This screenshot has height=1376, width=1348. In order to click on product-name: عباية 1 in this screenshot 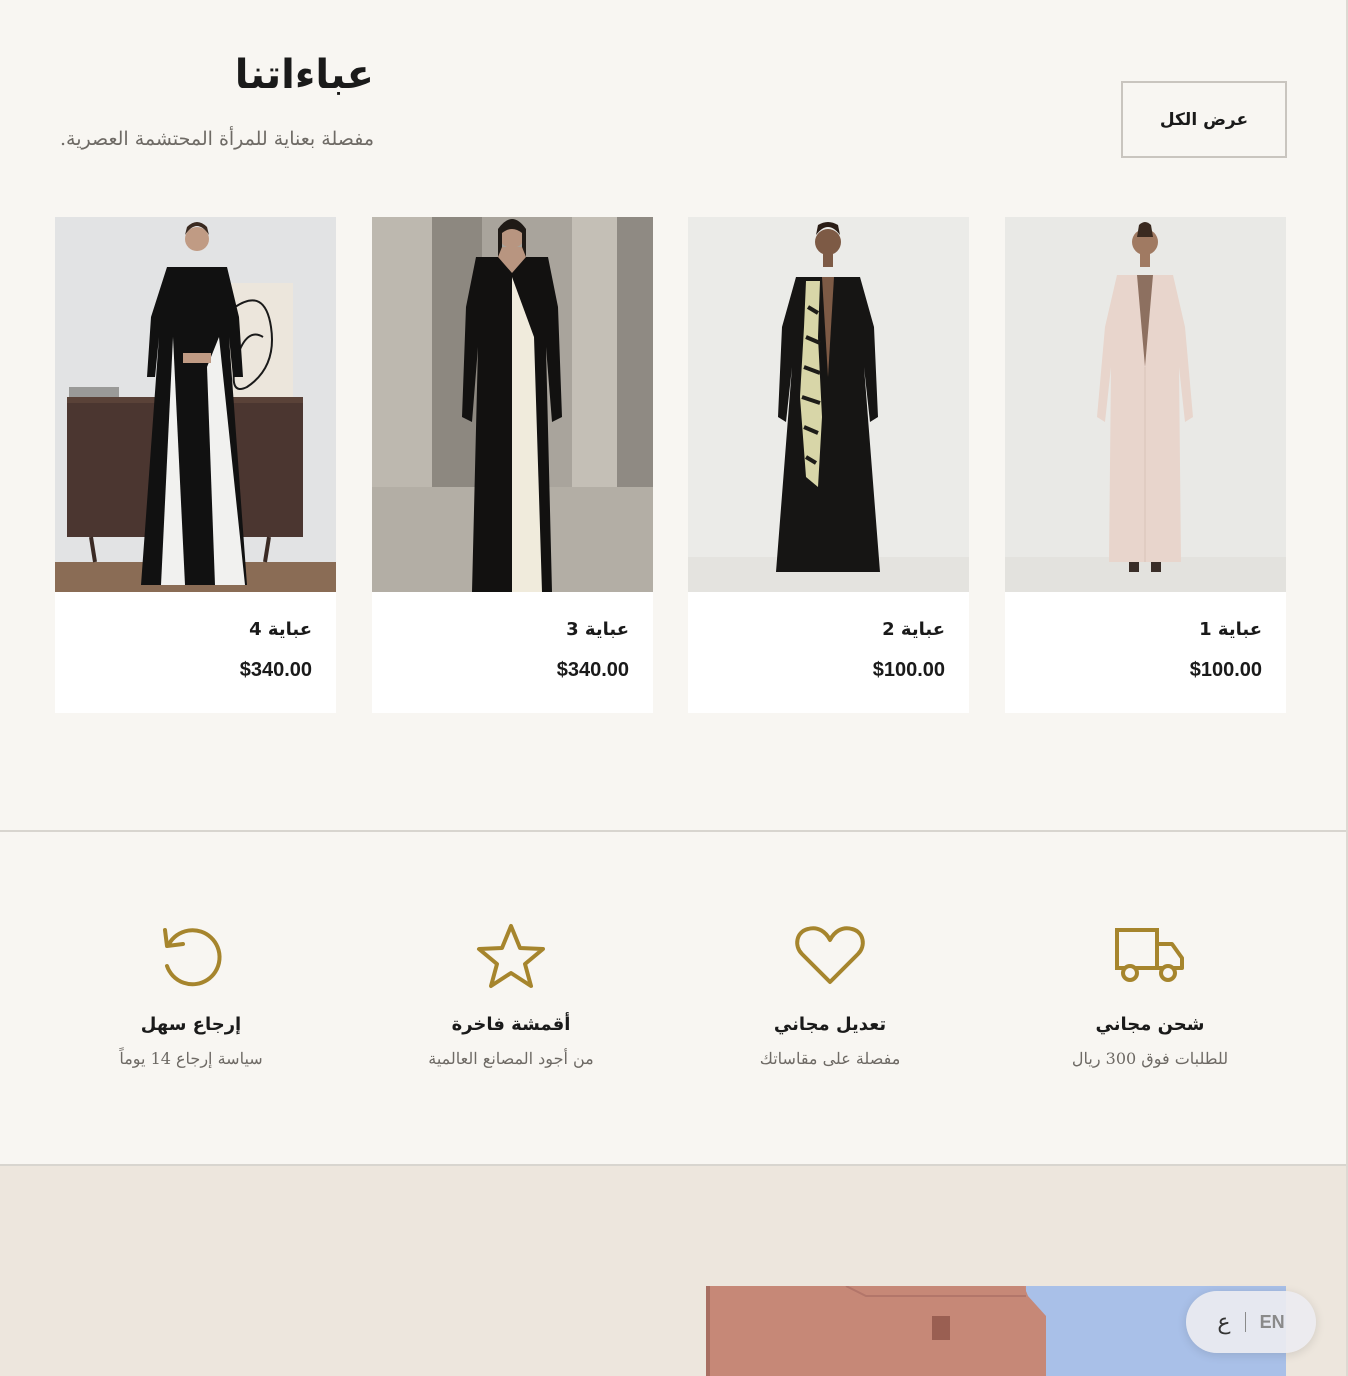, I will do `click(1230, 629)`.